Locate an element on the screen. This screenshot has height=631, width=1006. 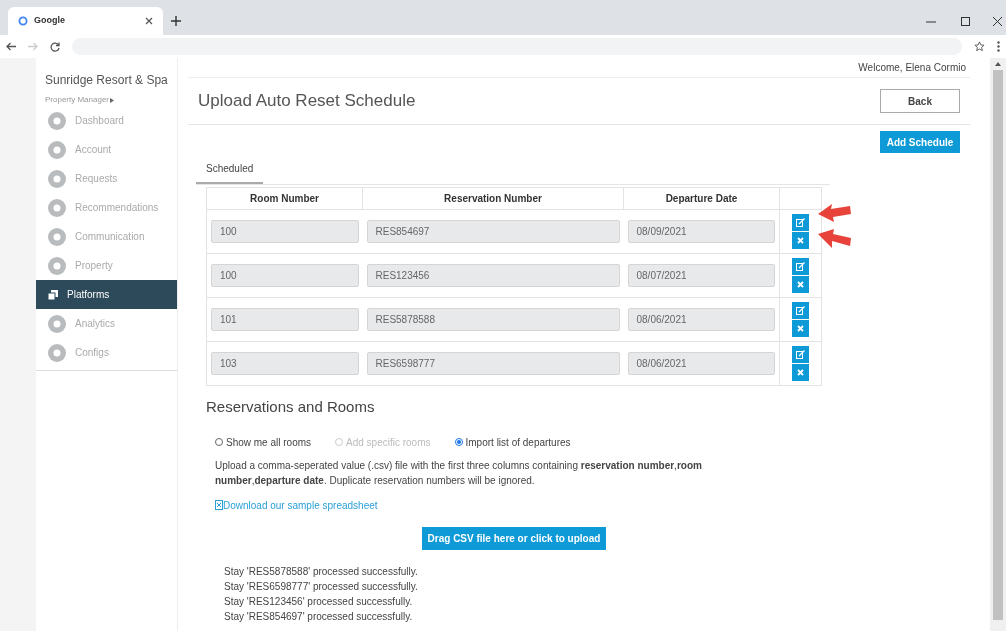
forward-arrow-icon is located at coordinates (33, 46).